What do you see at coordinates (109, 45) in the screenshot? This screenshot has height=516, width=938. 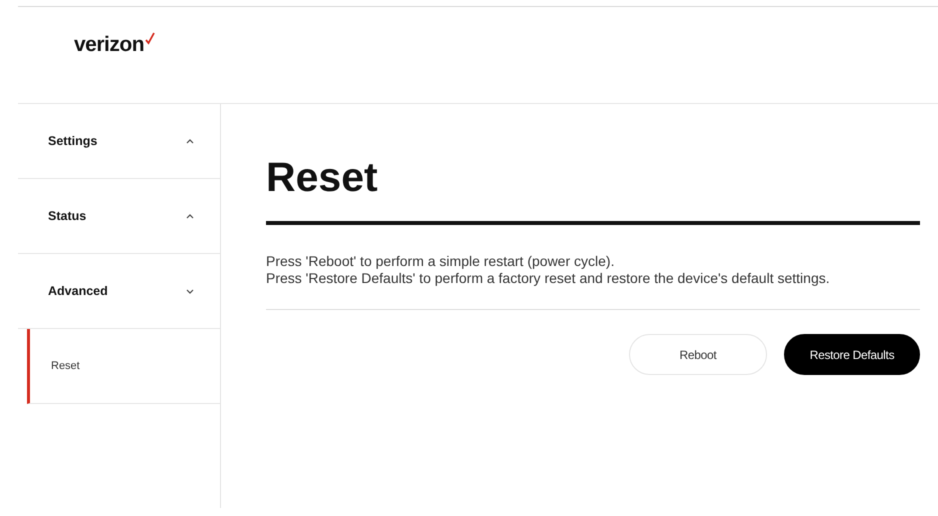 I see `logo-text: verizon` at bounding box center [109, 45].